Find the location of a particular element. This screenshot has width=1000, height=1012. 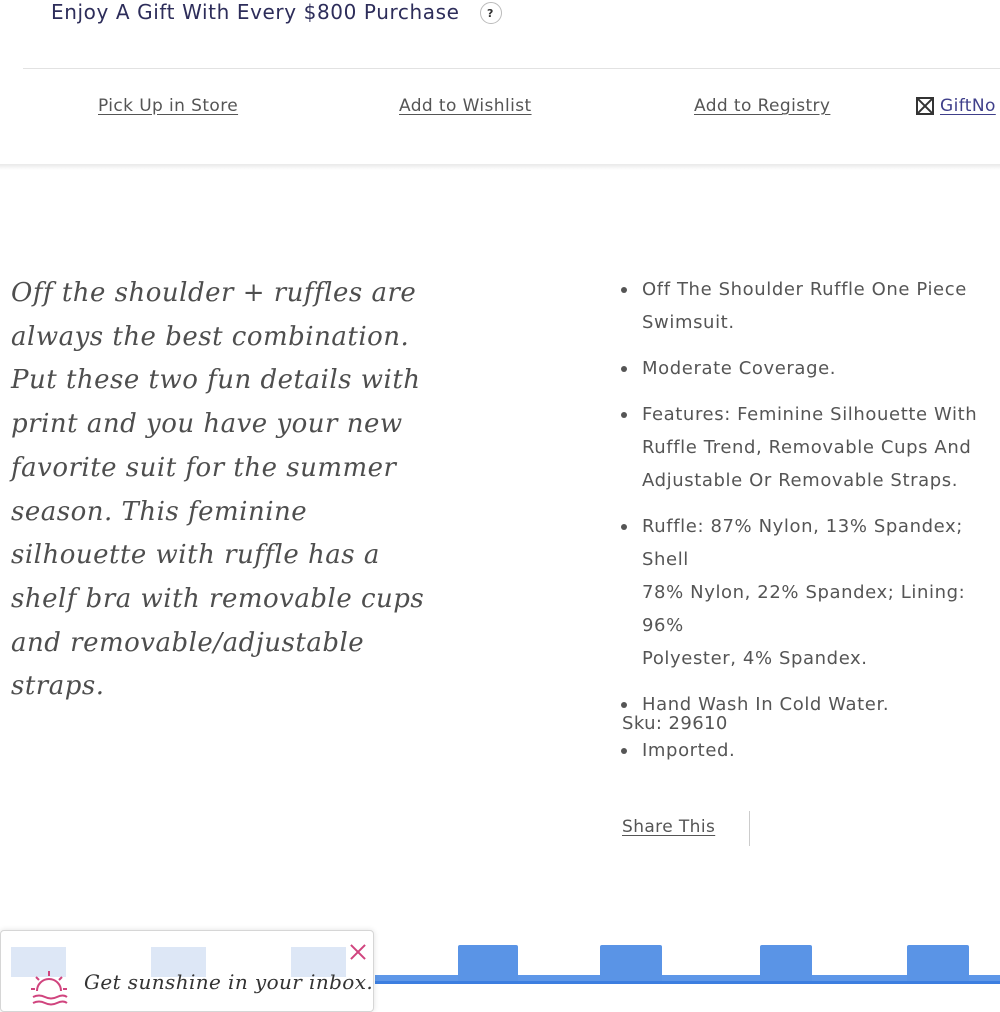

footer-banner is located at coordinates (687, 972).